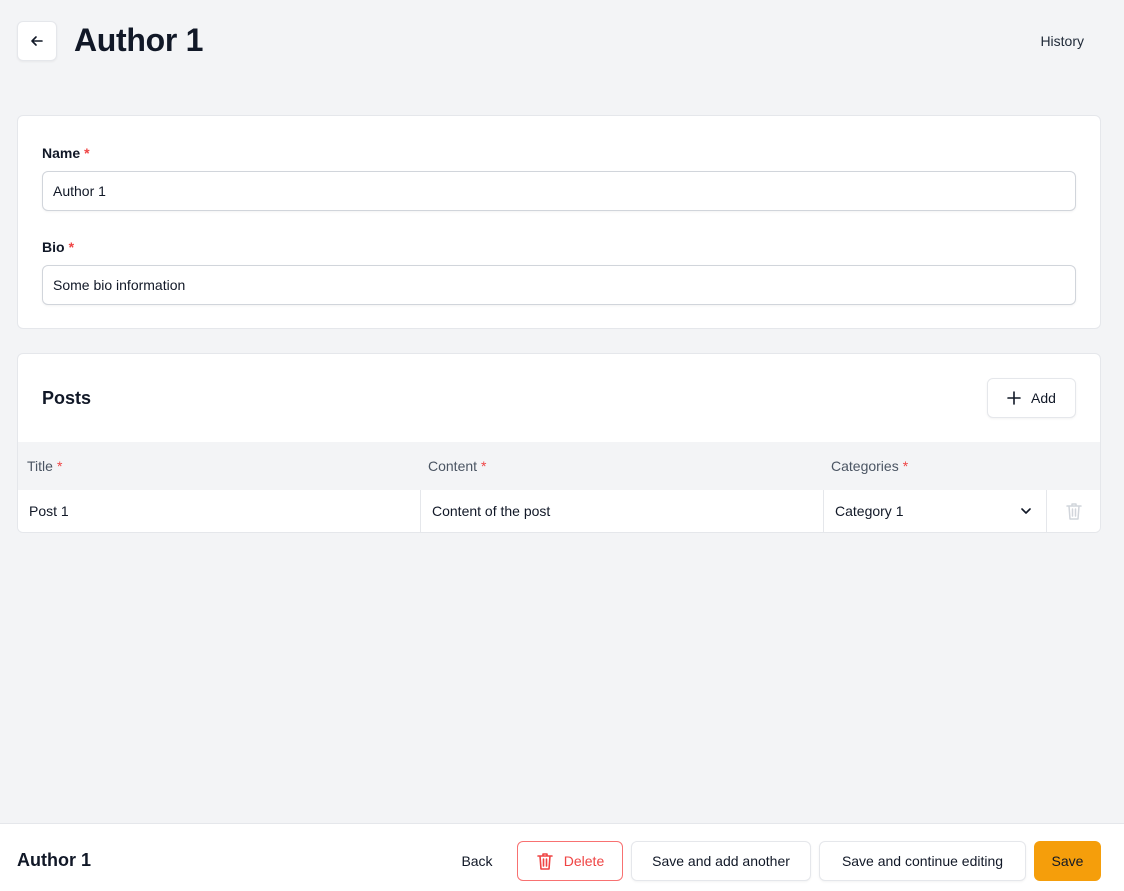  I want to click on chevron-down-icon, so click(1026, 511).